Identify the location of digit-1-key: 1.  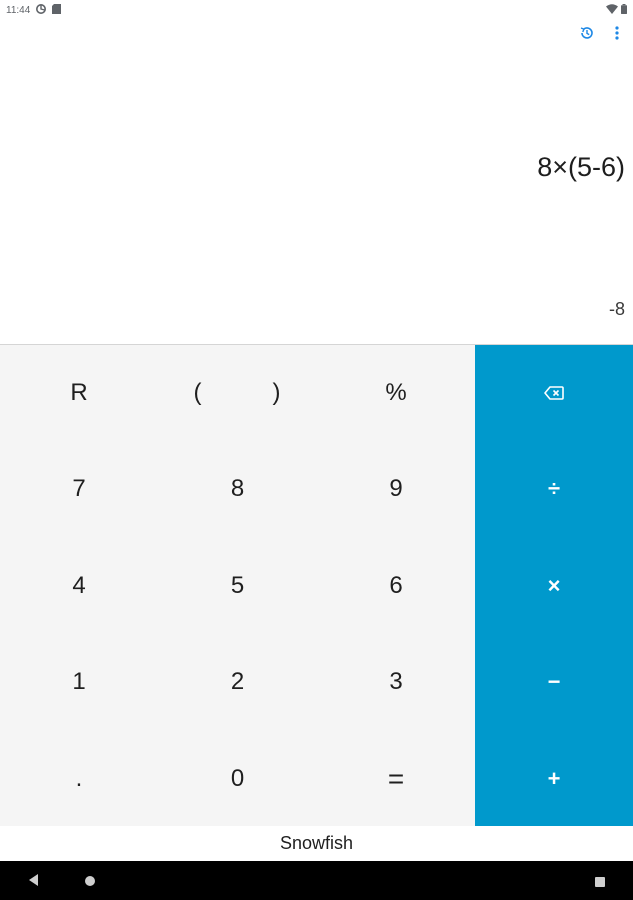
(79, 682).